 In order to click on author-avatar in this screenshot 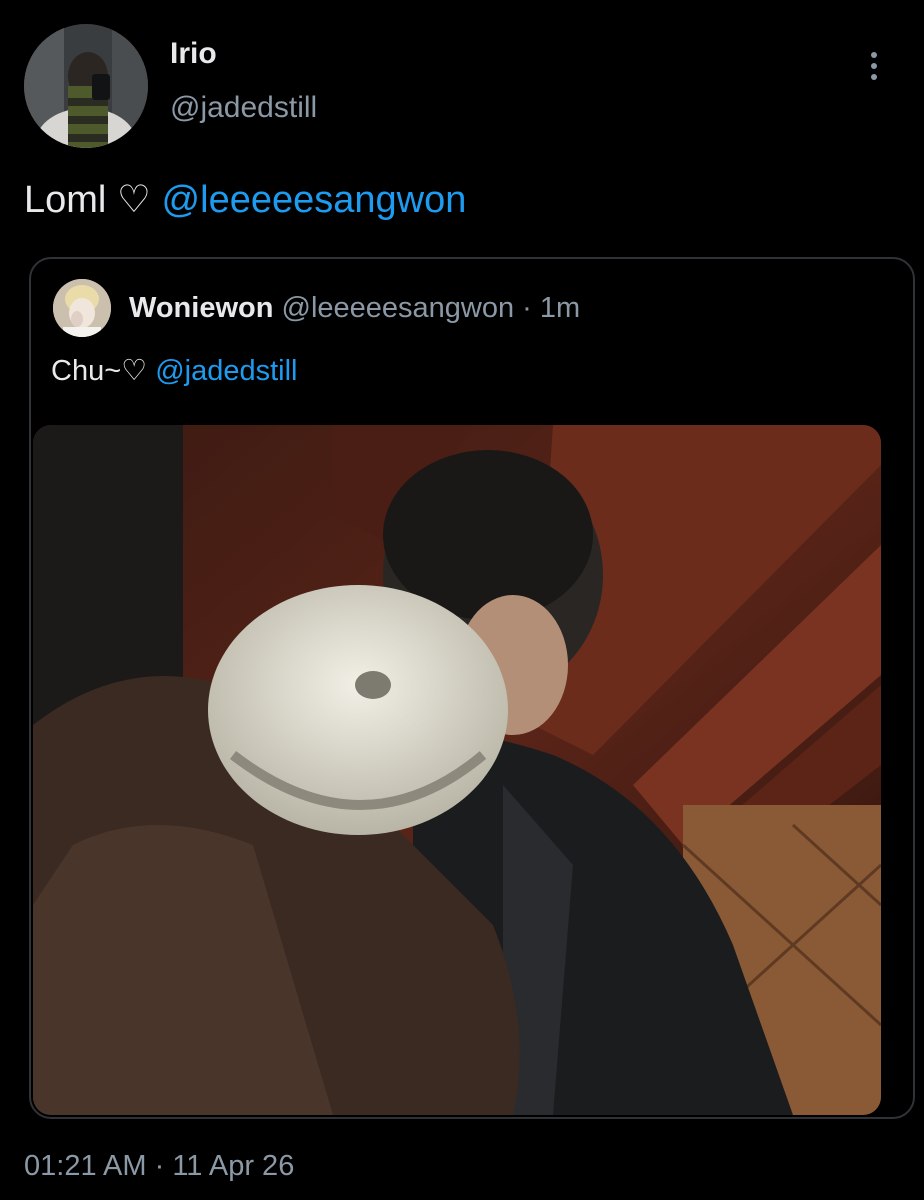, I will do `click(86, 86)`.